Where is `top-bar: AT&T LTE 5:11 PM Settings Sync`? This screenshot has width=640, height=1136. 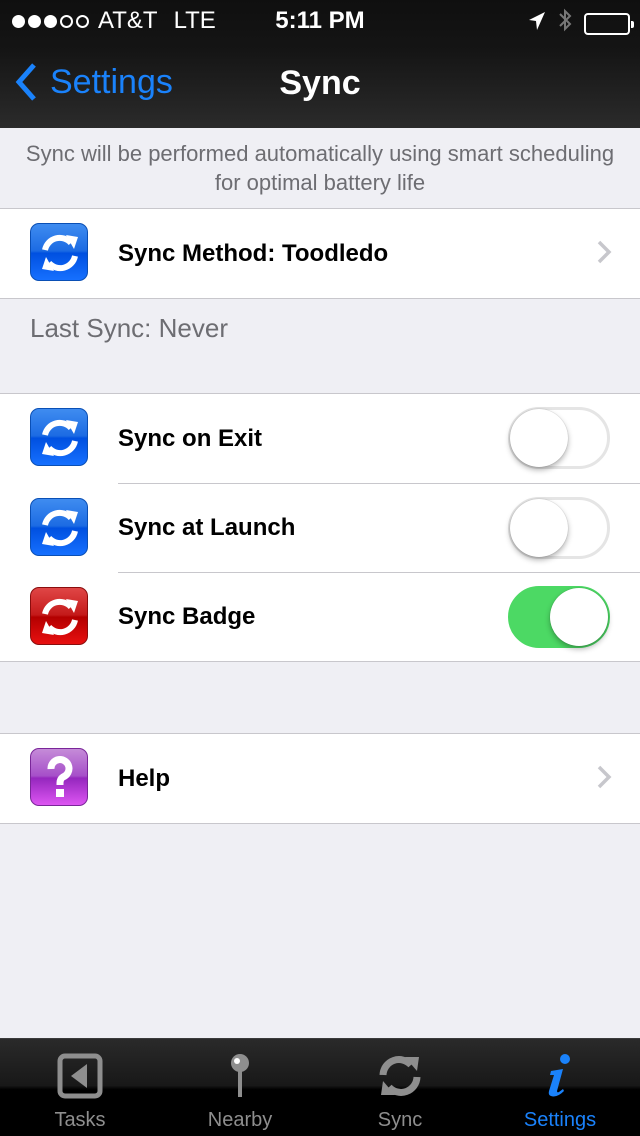 top-bar: AT&T LTE 5:11 PM Settings Sync is located at coordinates (320, 64).